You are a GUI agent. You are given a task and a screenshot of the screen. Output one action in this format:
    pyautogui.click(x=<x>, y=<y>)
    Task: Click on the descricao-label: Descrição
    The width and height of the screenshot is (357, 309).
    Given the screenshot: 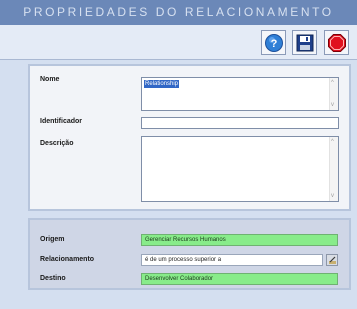 What is the action you would take?
    pyautogui.click(x=57, y=143)
    